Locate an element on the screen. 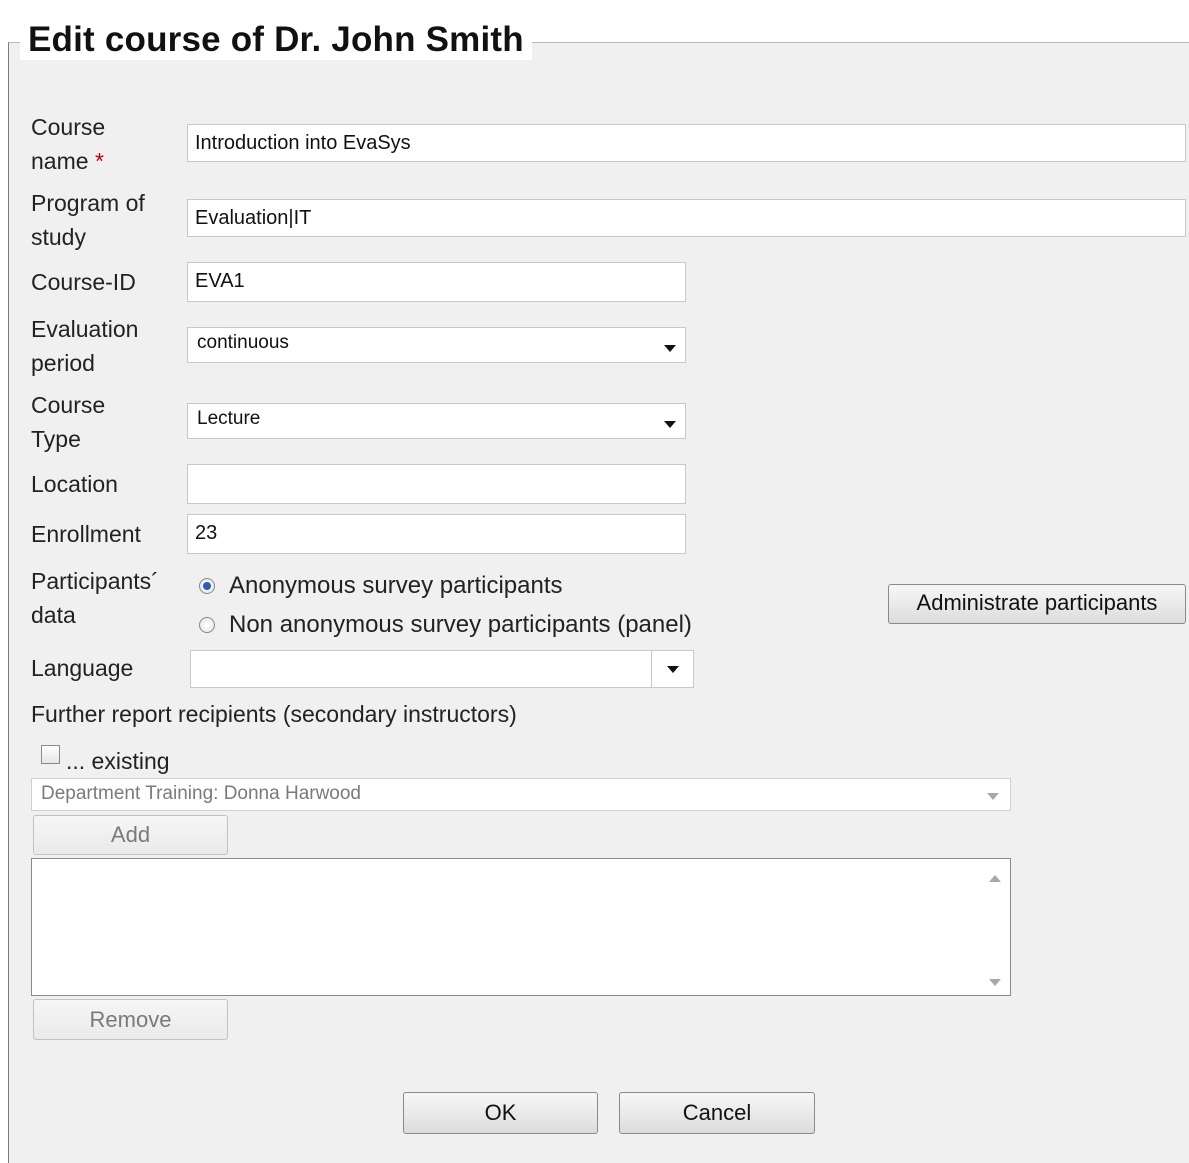 The width and height of the screenshot is (1189, 1163). course-id-input: EVA1 is located at coordinates (436, 282).